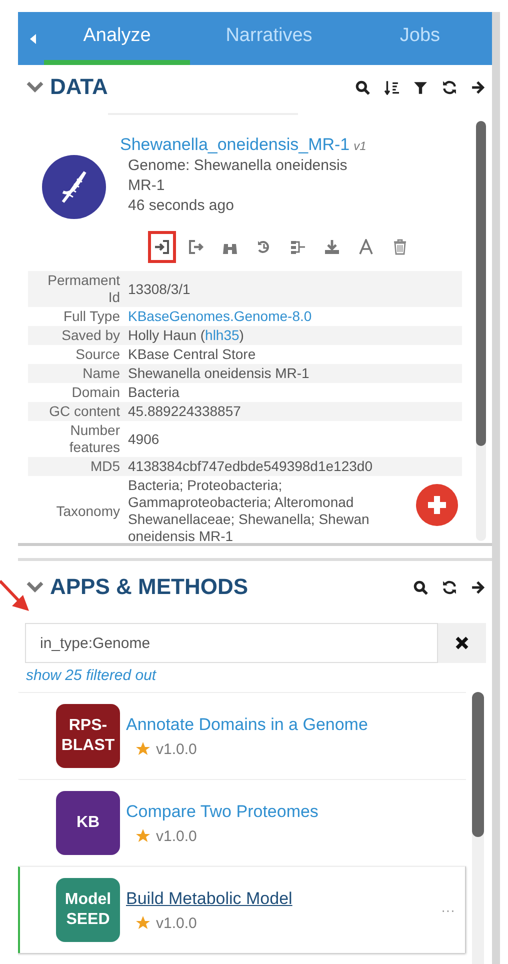 This screenshot has width=508, height=964. Describe the element at coordinates (249, 519) in the screenshot. I see `field-value: Shewanellaceae; Shewanella; Shewan` at that location.